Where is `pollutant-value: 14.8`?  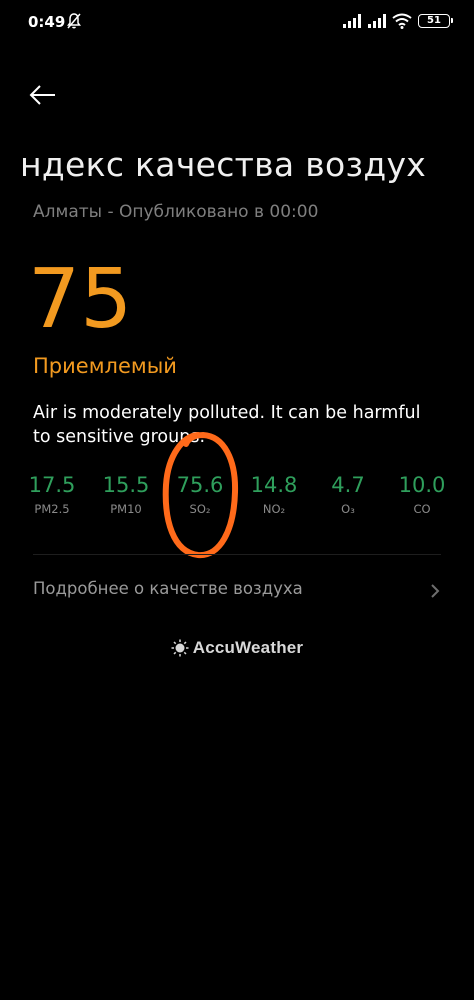
pollutant-value: 14.8 is located at coordinates (274, 485).